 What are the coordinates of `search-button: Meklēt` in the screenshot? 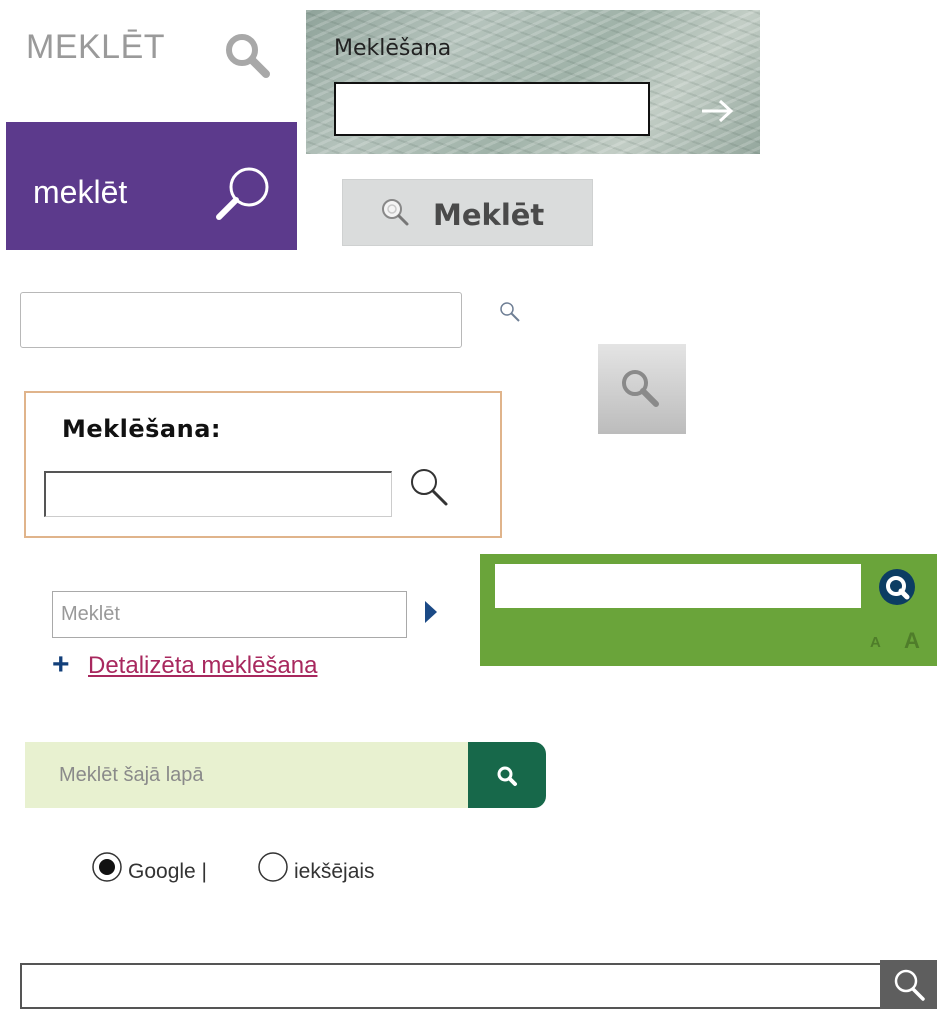 It's located at (467, 212).